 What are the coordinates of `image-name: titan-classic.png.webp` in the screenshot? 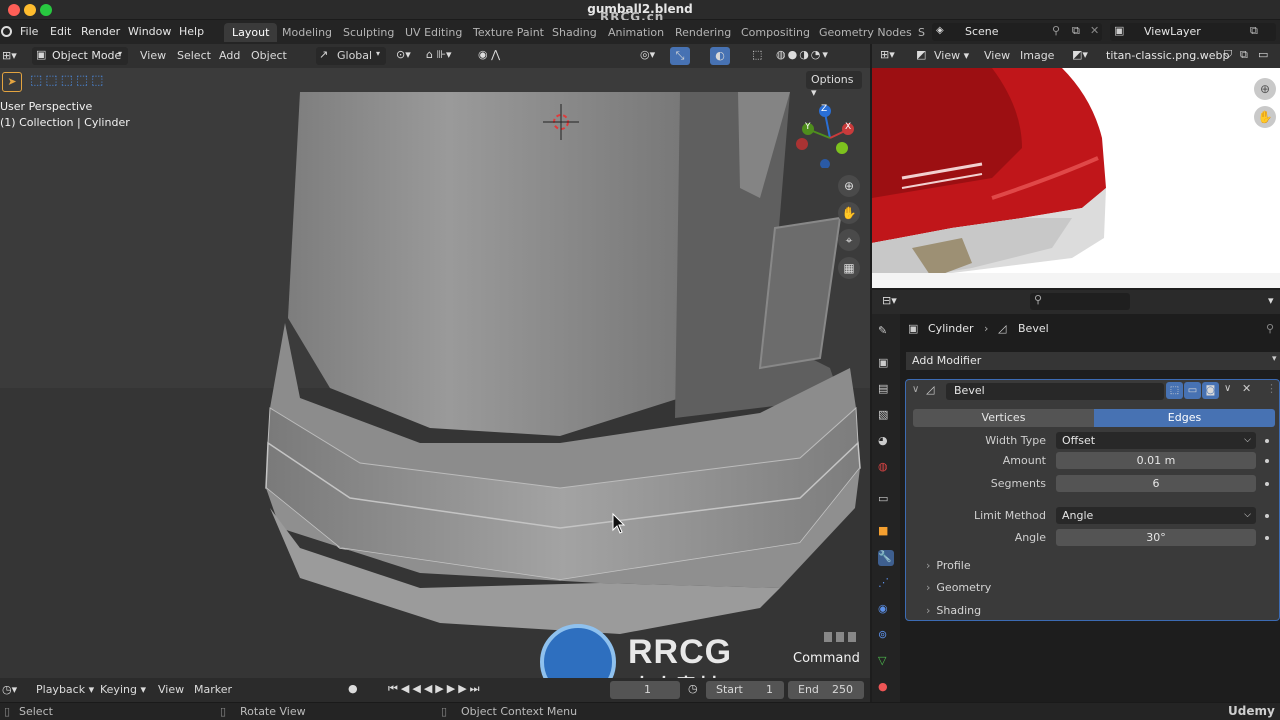 It's located at (1167, 55).